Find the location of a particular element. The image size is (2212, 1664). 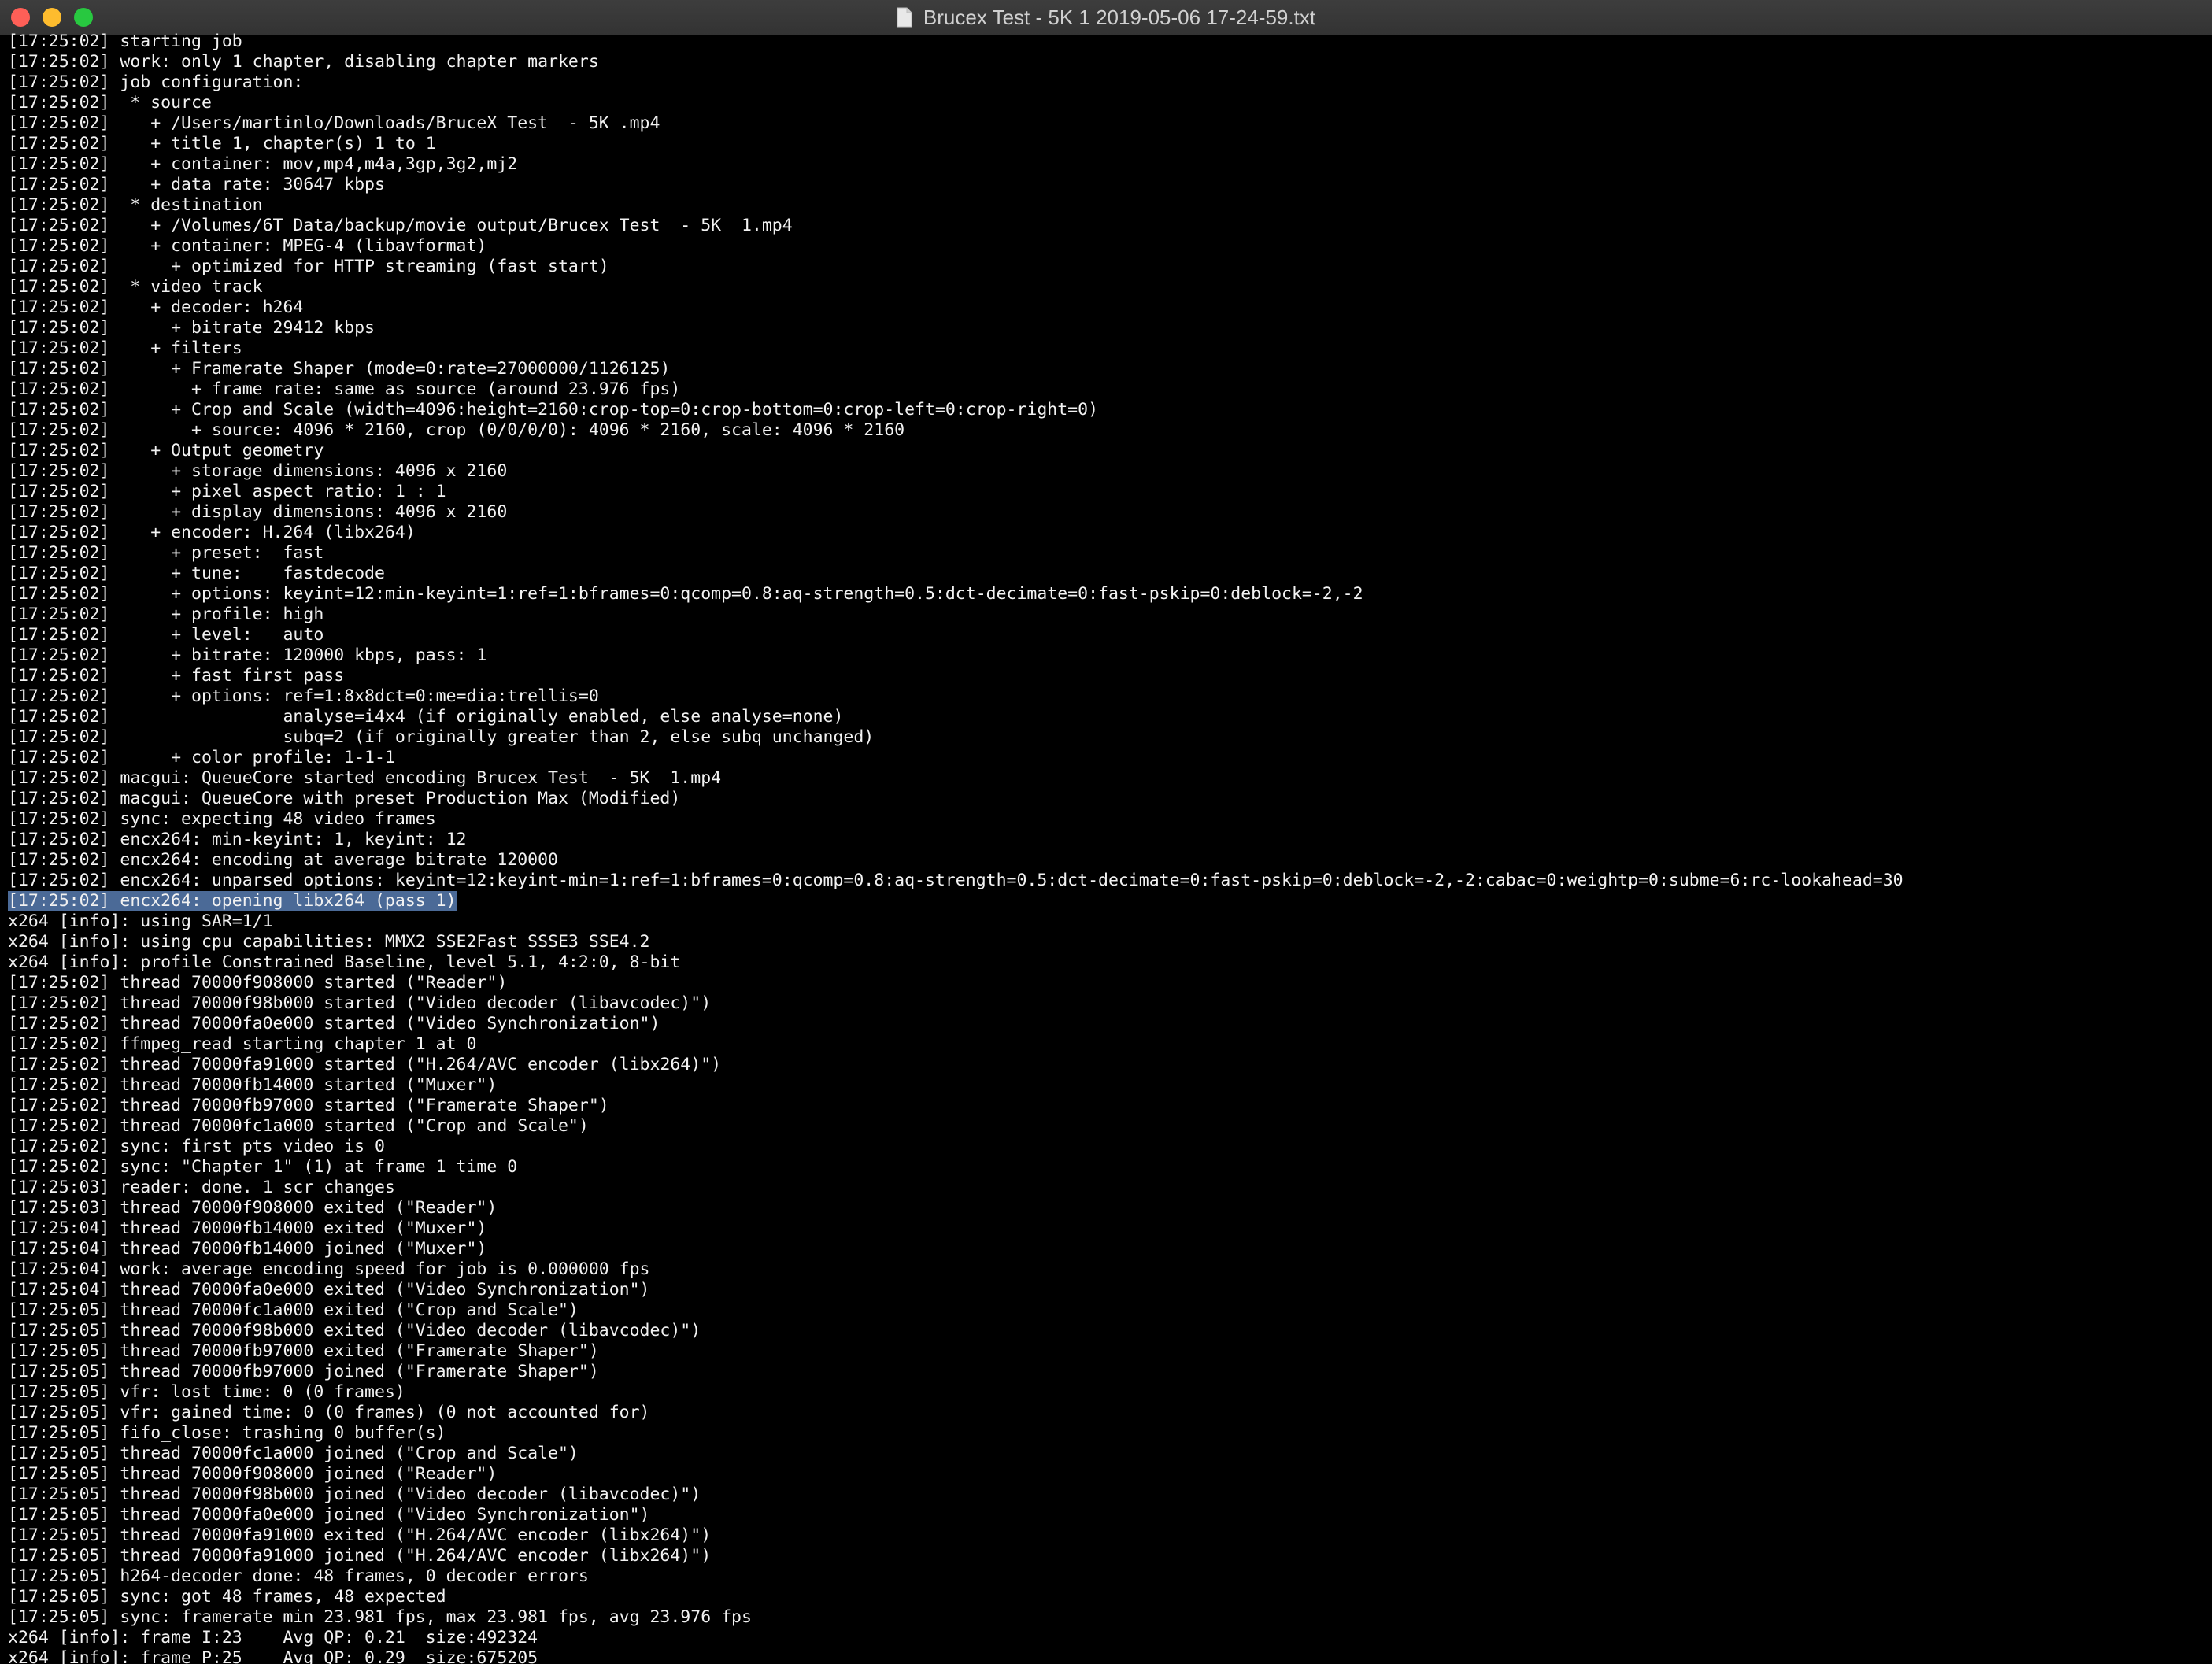

log-line: [17:25:02] + tune: fastdecode is located at coordinates (1106, 574).